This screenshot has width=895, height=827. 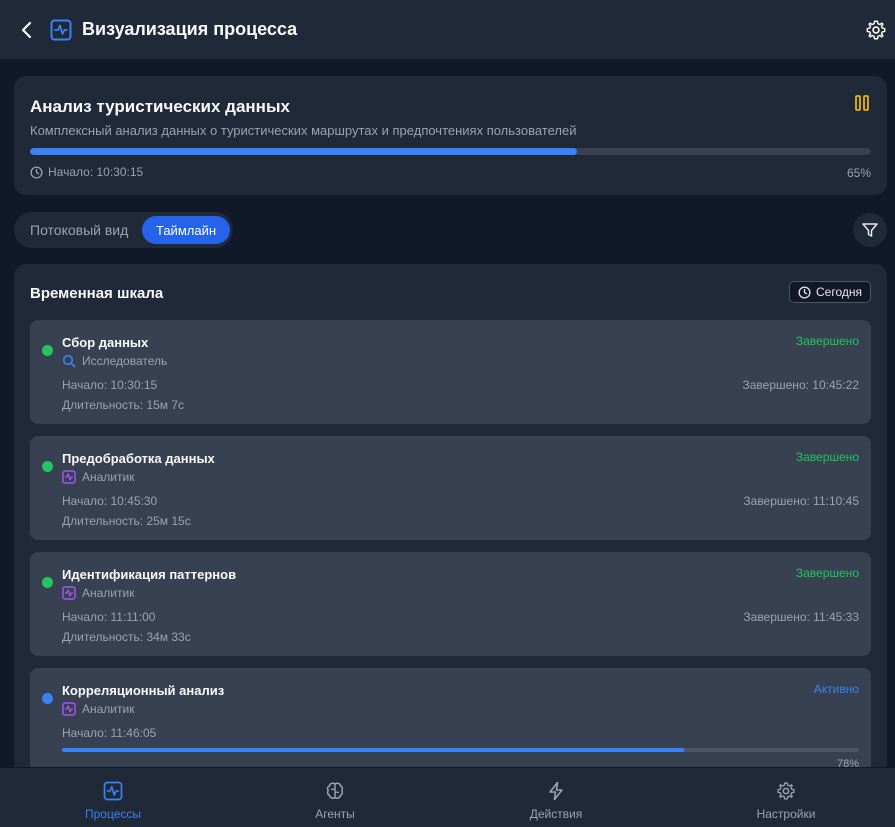 What do you see at coordinates (786, 791) in the screenshot?
I see `gear-icon` at bounding box center [786, 791].